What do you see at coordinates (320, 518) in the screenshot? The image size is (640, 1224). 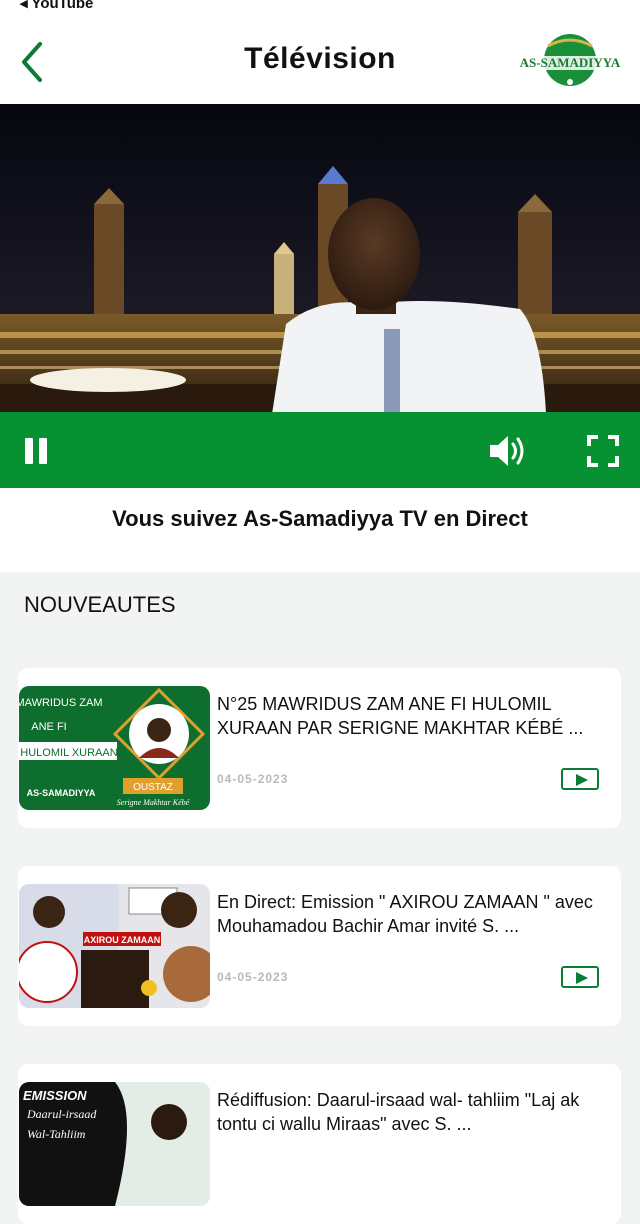 I see `live-caption: Vous suivez As-Samadiyya TV en Direct` at bounding box center [320, 518].